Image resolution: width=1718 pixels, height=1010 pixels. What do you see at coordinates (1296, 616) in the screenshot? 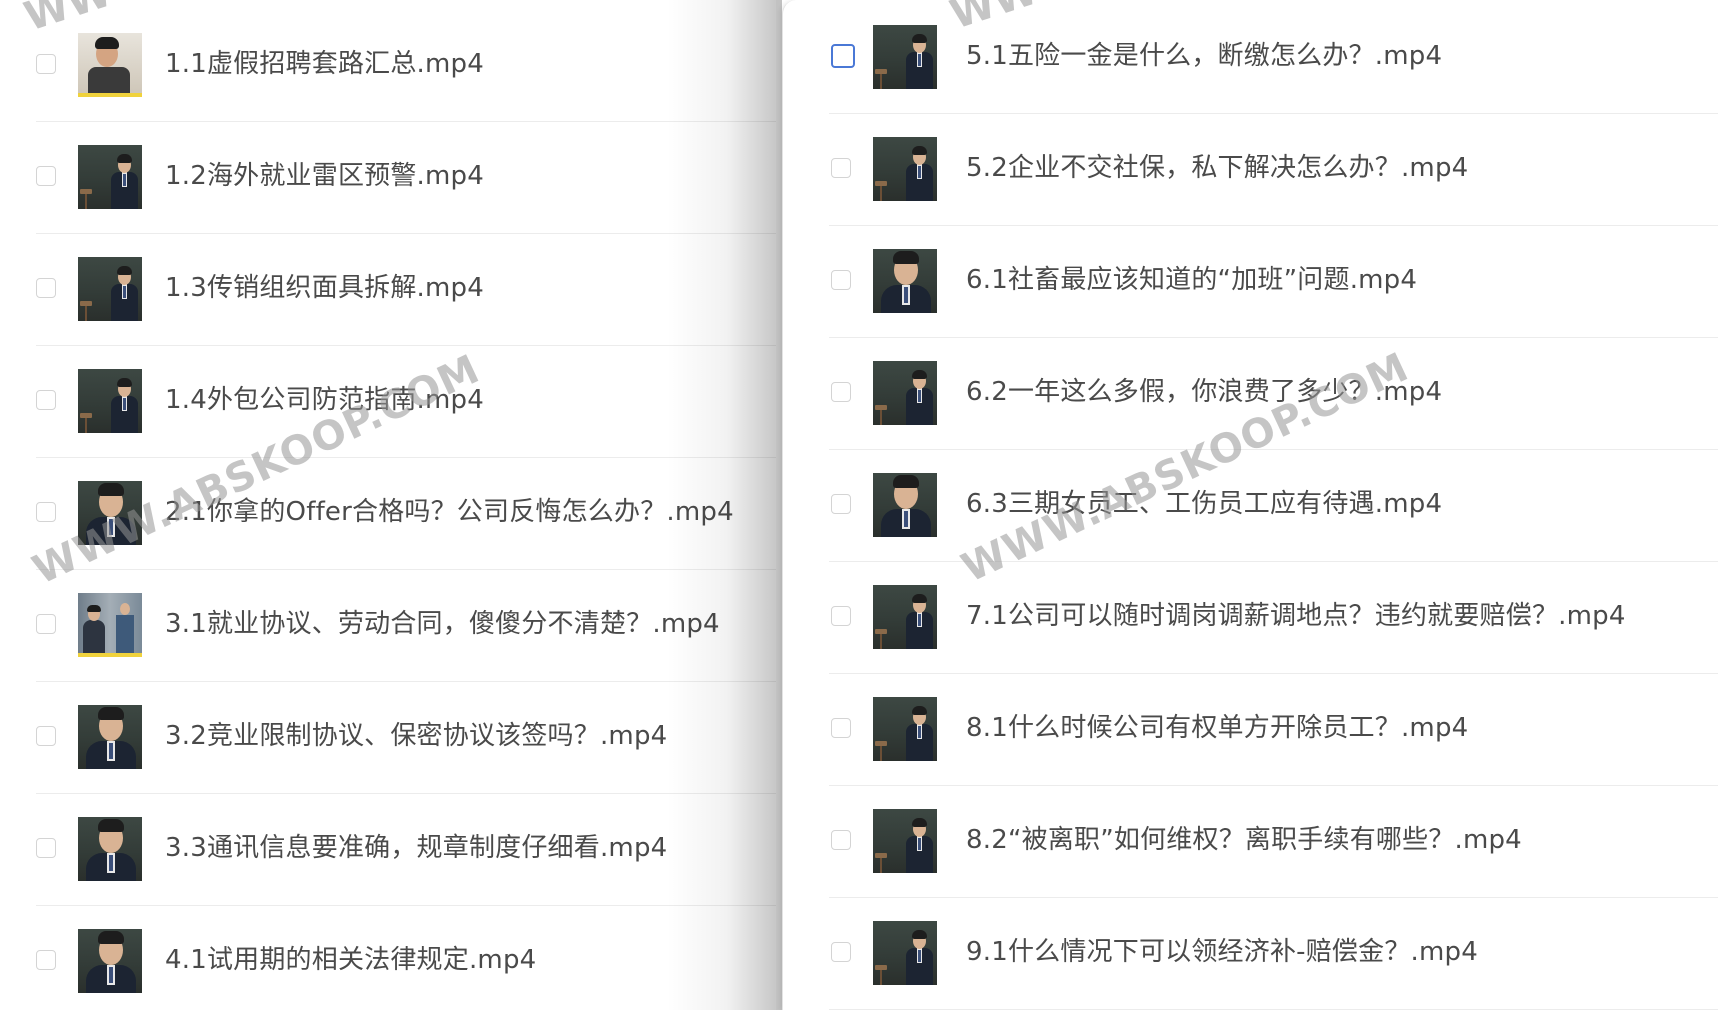
I see `file-name: 7.1公司可以随时调岗调薪调地点？违约就要赔偿？.mp4` at bounding box center [1296, 616].